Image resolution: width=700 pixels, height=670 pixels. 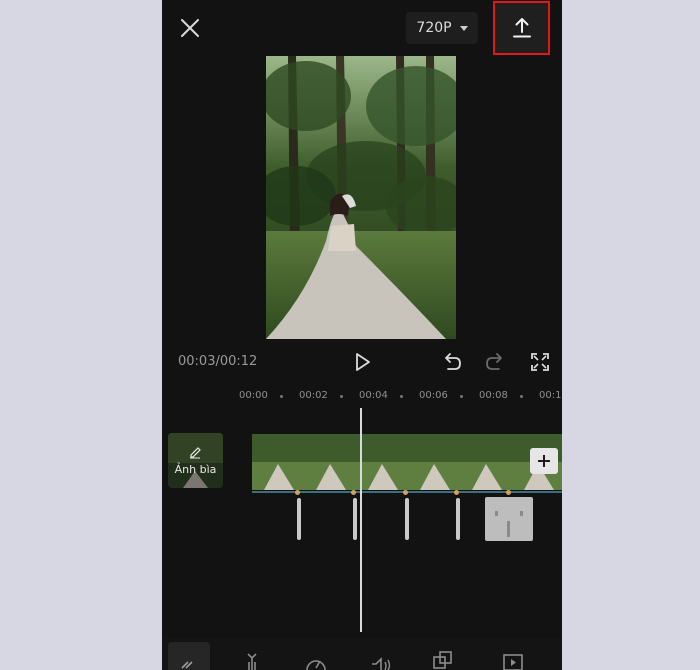 I want to click on fullscreen-icon, so click(x=540, y=362).